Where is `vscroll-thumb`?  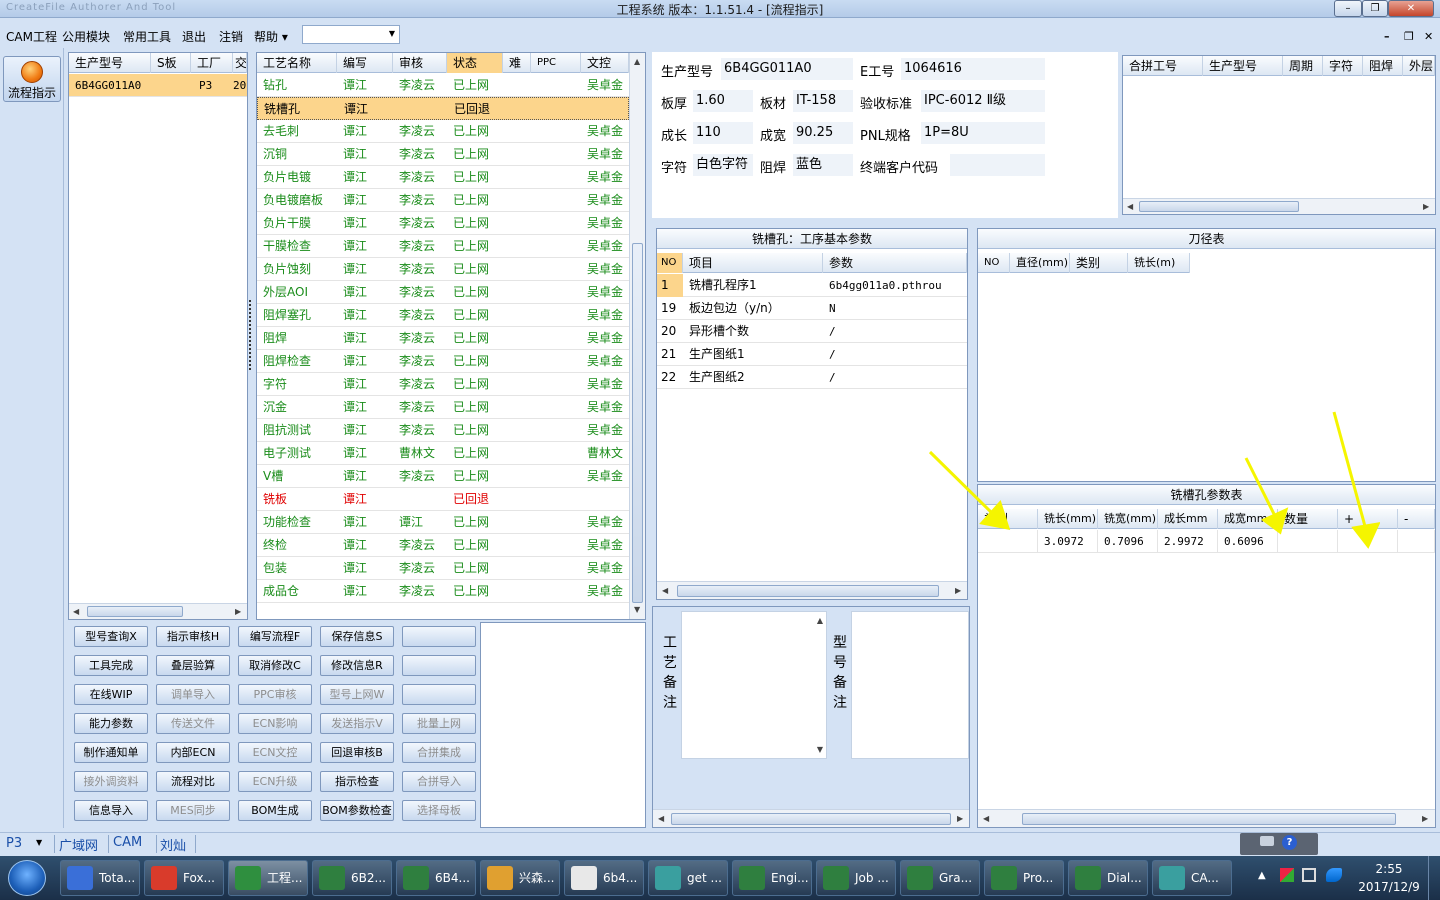
vscroll-thumb is located at coordinates (637, 423).